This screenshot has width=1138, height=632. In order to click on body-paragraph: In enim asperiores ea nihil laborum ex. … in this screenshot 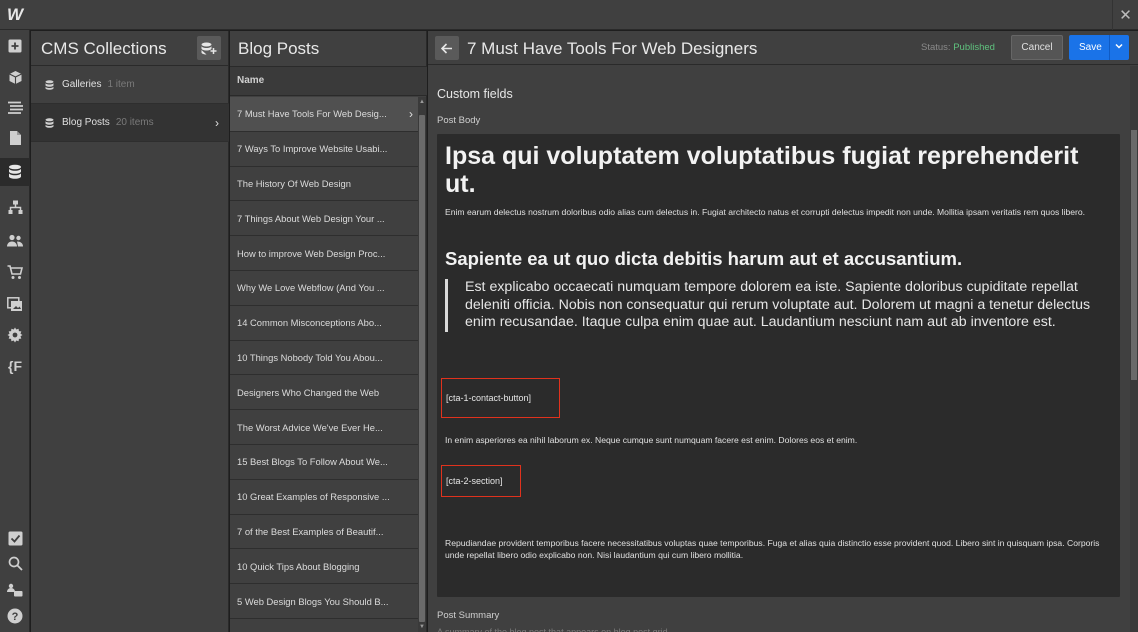, I will do `click(651, 440)`.